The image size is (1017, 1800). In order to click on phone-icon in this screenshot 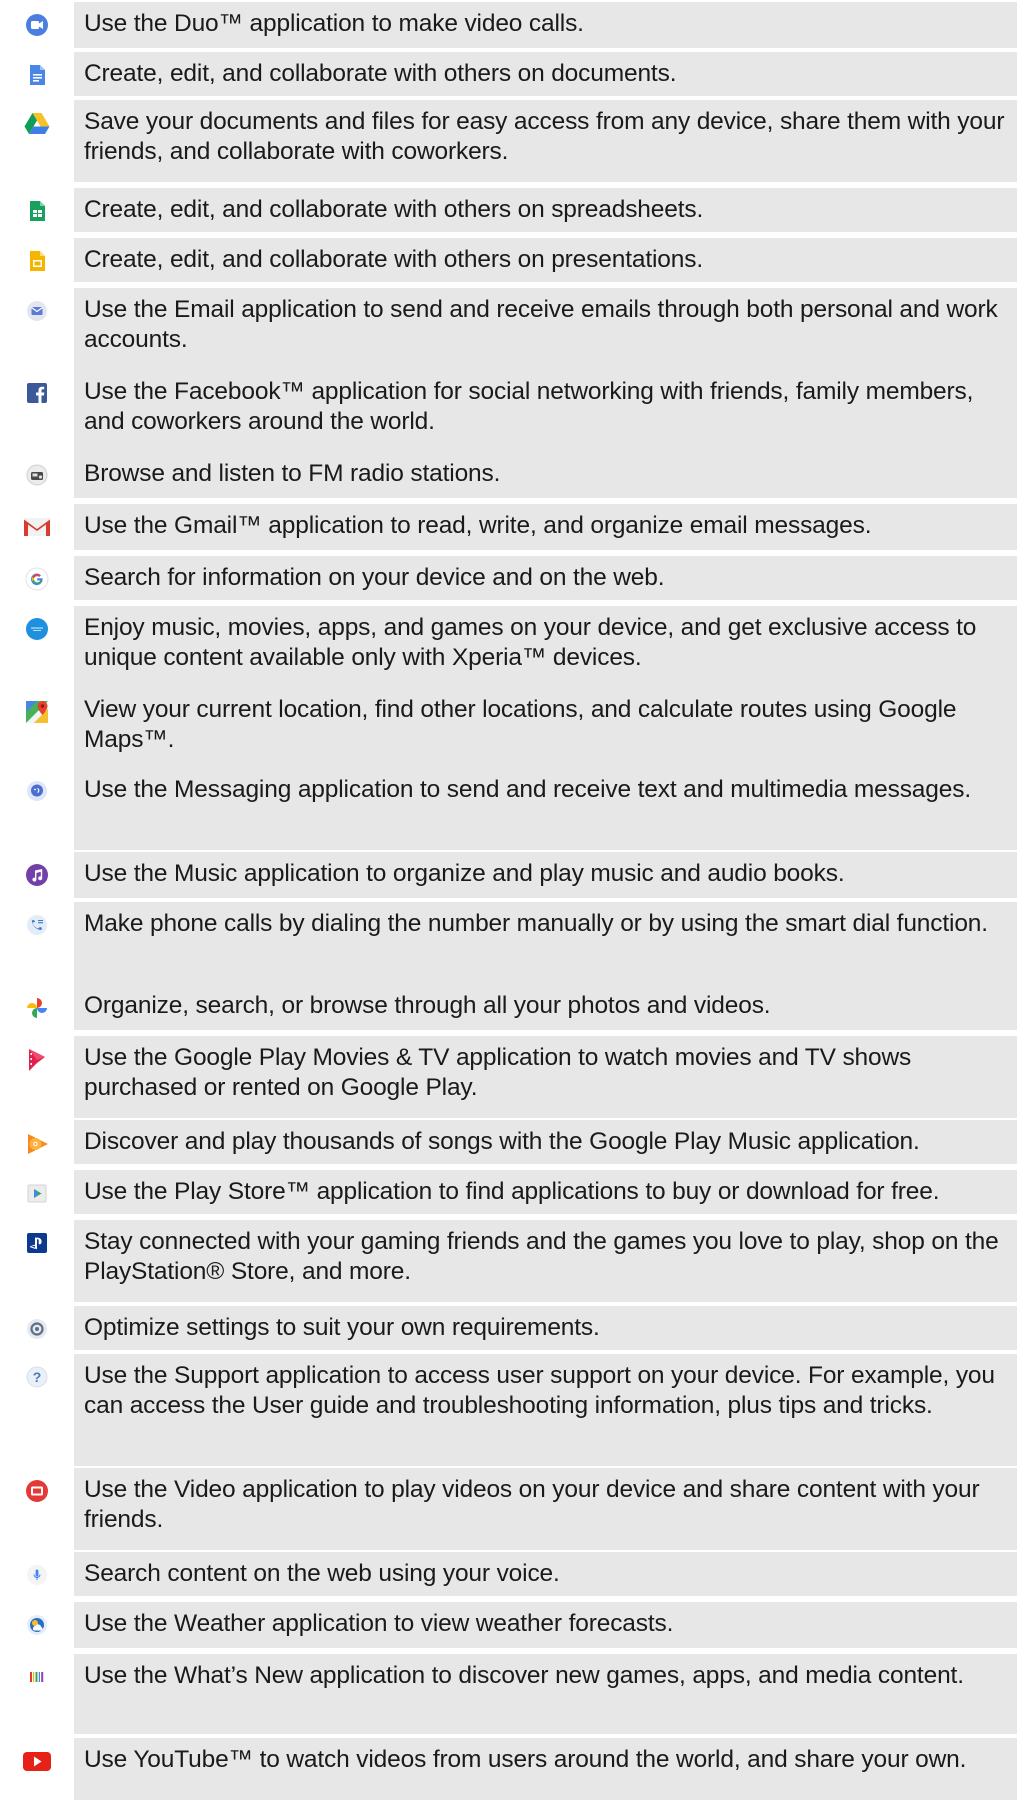, I will do `click(37, 920)`.